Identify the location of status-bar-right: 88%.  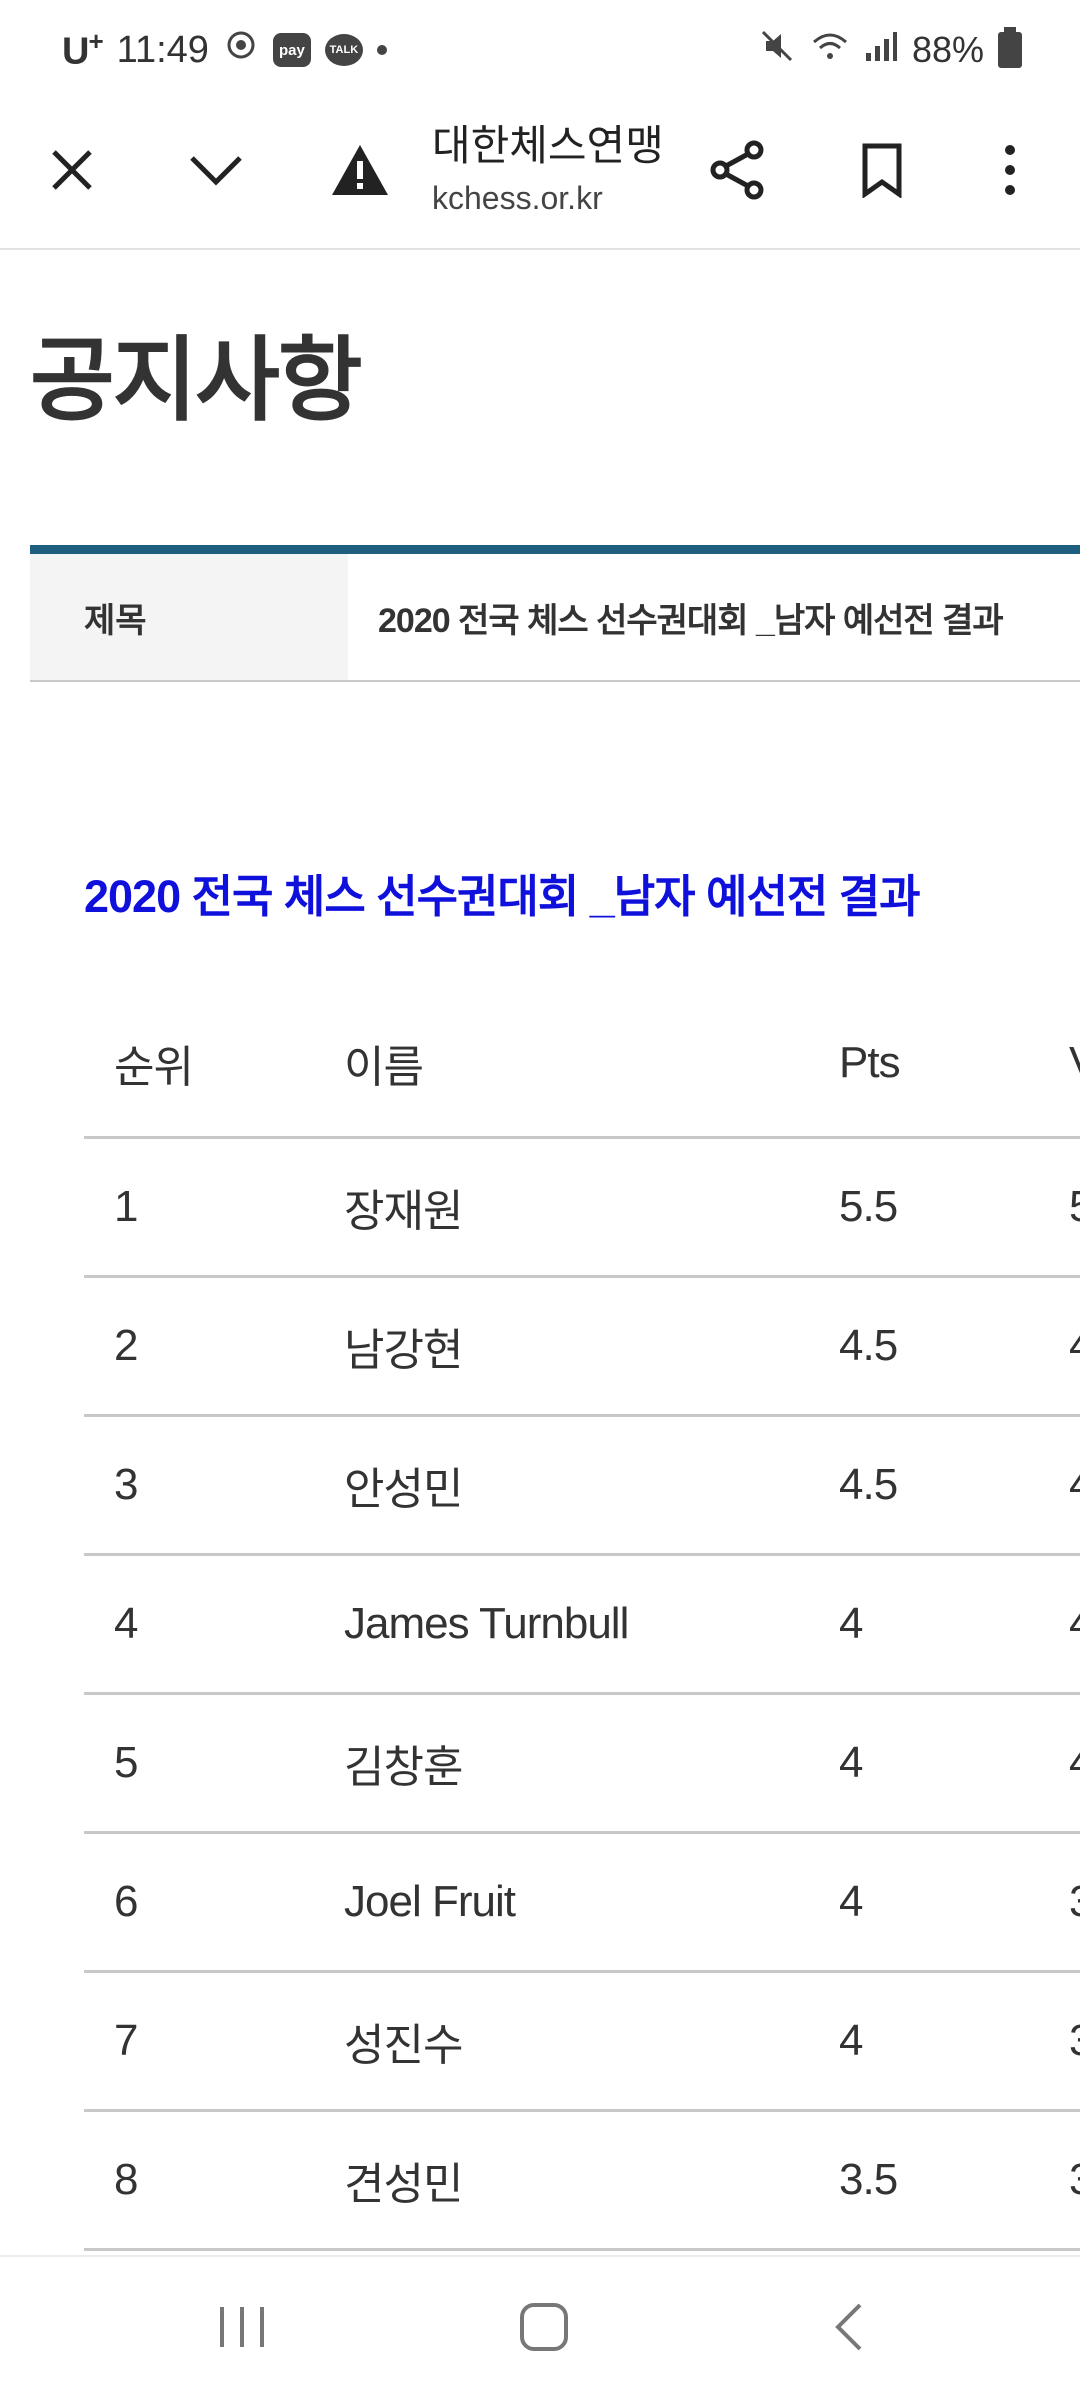
(890, 50).